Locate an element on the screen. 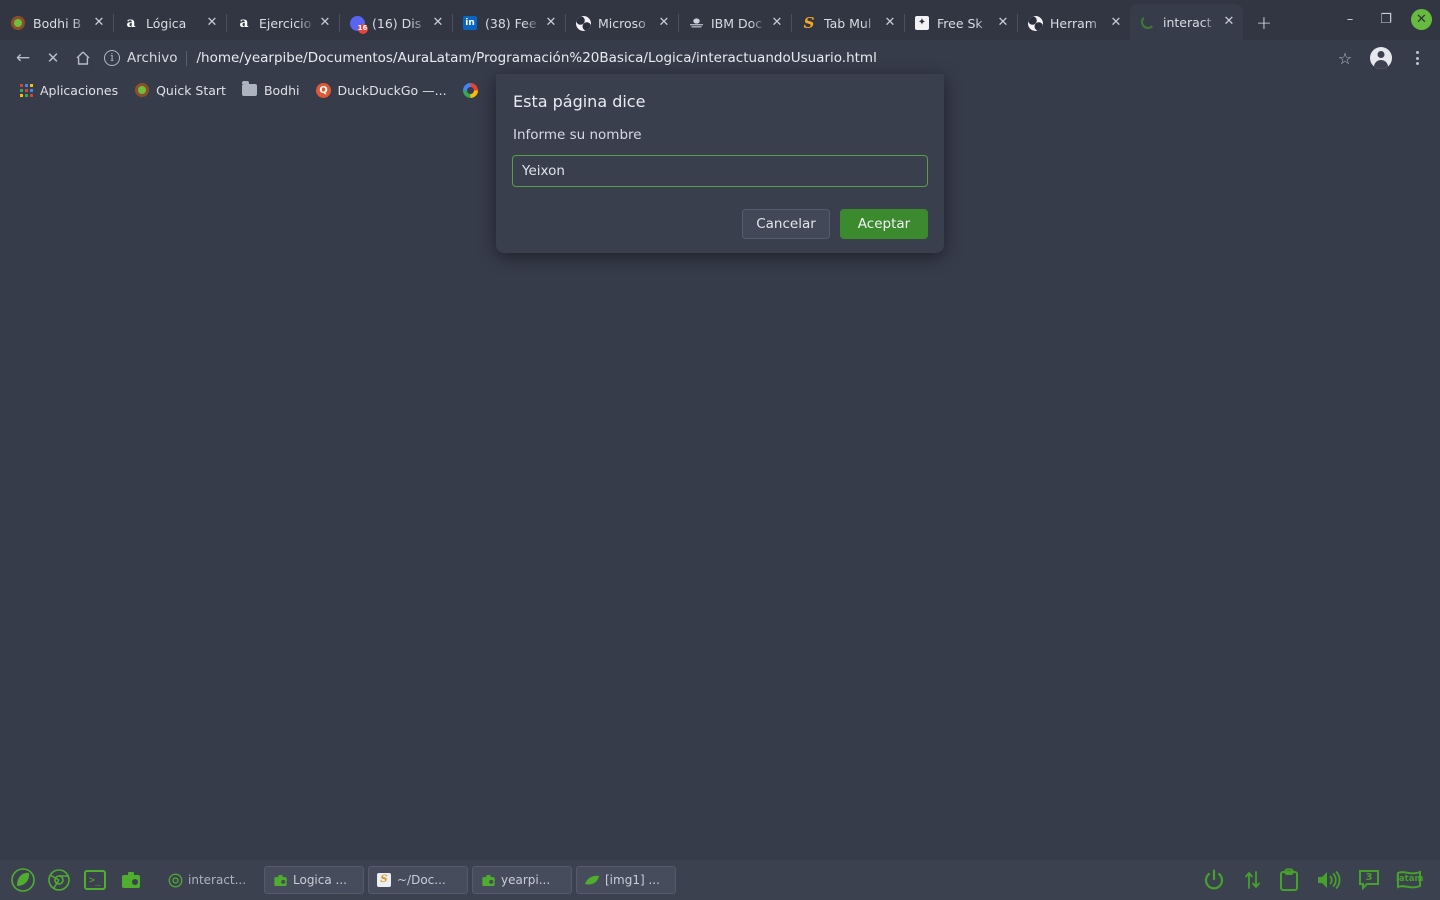  bookmark-quick-start: Quick Start is located at coordinates (180, 90).